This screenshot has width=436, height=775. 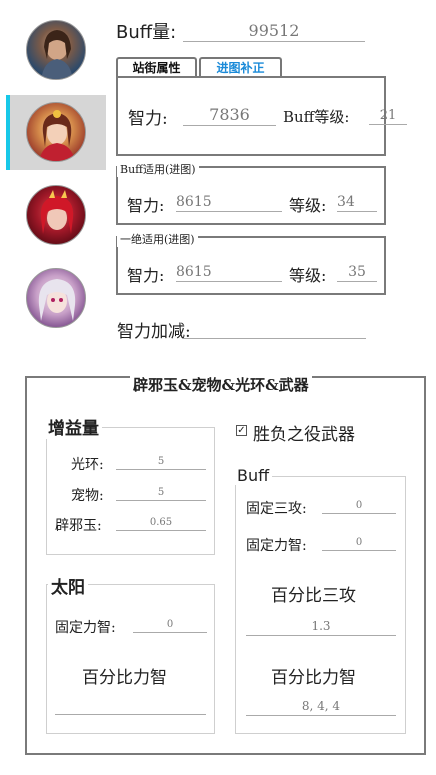 I want to click on buff-apply-level-input: 34, so click(x=357, y=202).